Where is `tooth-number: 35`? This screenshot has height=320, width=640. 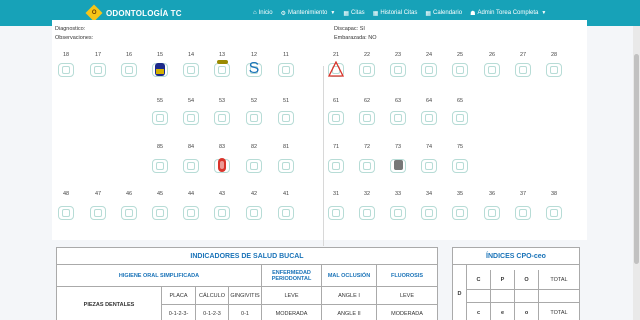
tooth-number: 35 is located at coordinates (460, 194).